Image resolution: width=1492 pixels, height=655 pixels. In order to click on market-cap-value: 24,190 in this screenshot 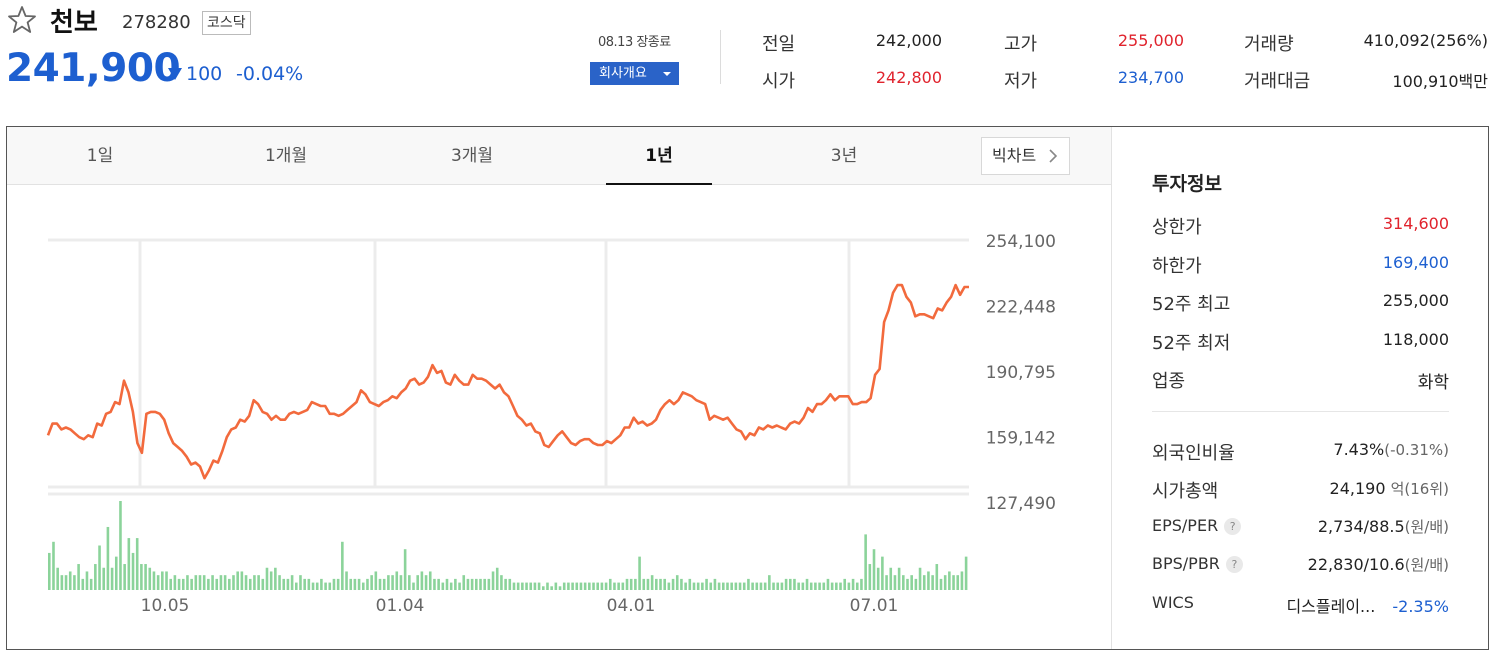, I will do `click(1357, 488)`.